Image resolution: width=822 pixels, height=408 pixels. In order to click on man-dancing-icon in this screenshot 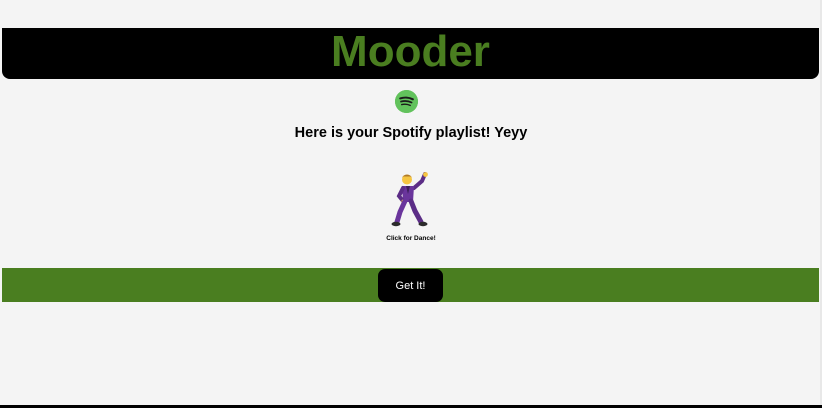, I will do `click(410, 200)`.